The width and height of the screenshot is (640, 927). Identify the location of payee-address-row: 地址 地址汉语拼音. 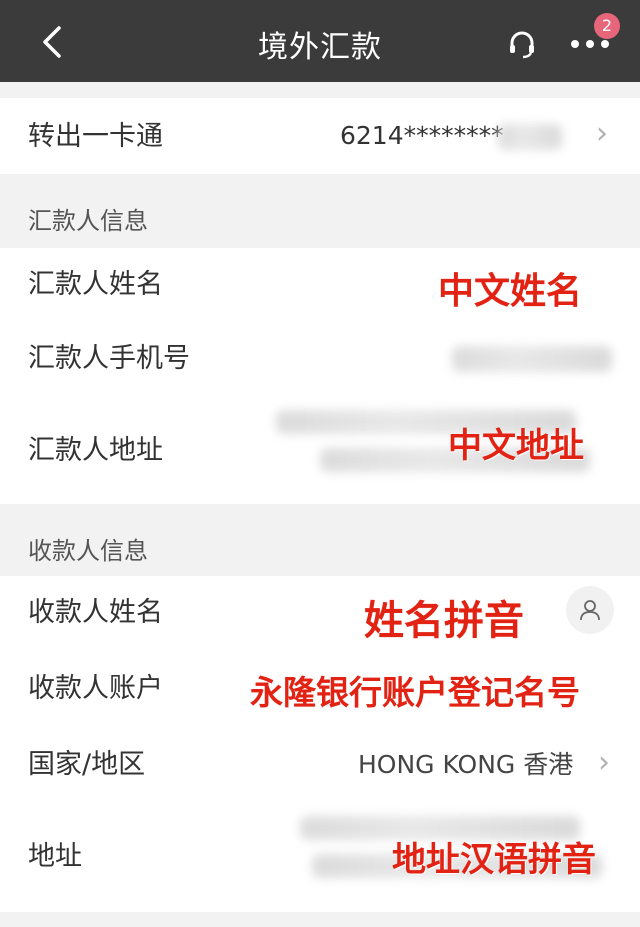
(320, 857).